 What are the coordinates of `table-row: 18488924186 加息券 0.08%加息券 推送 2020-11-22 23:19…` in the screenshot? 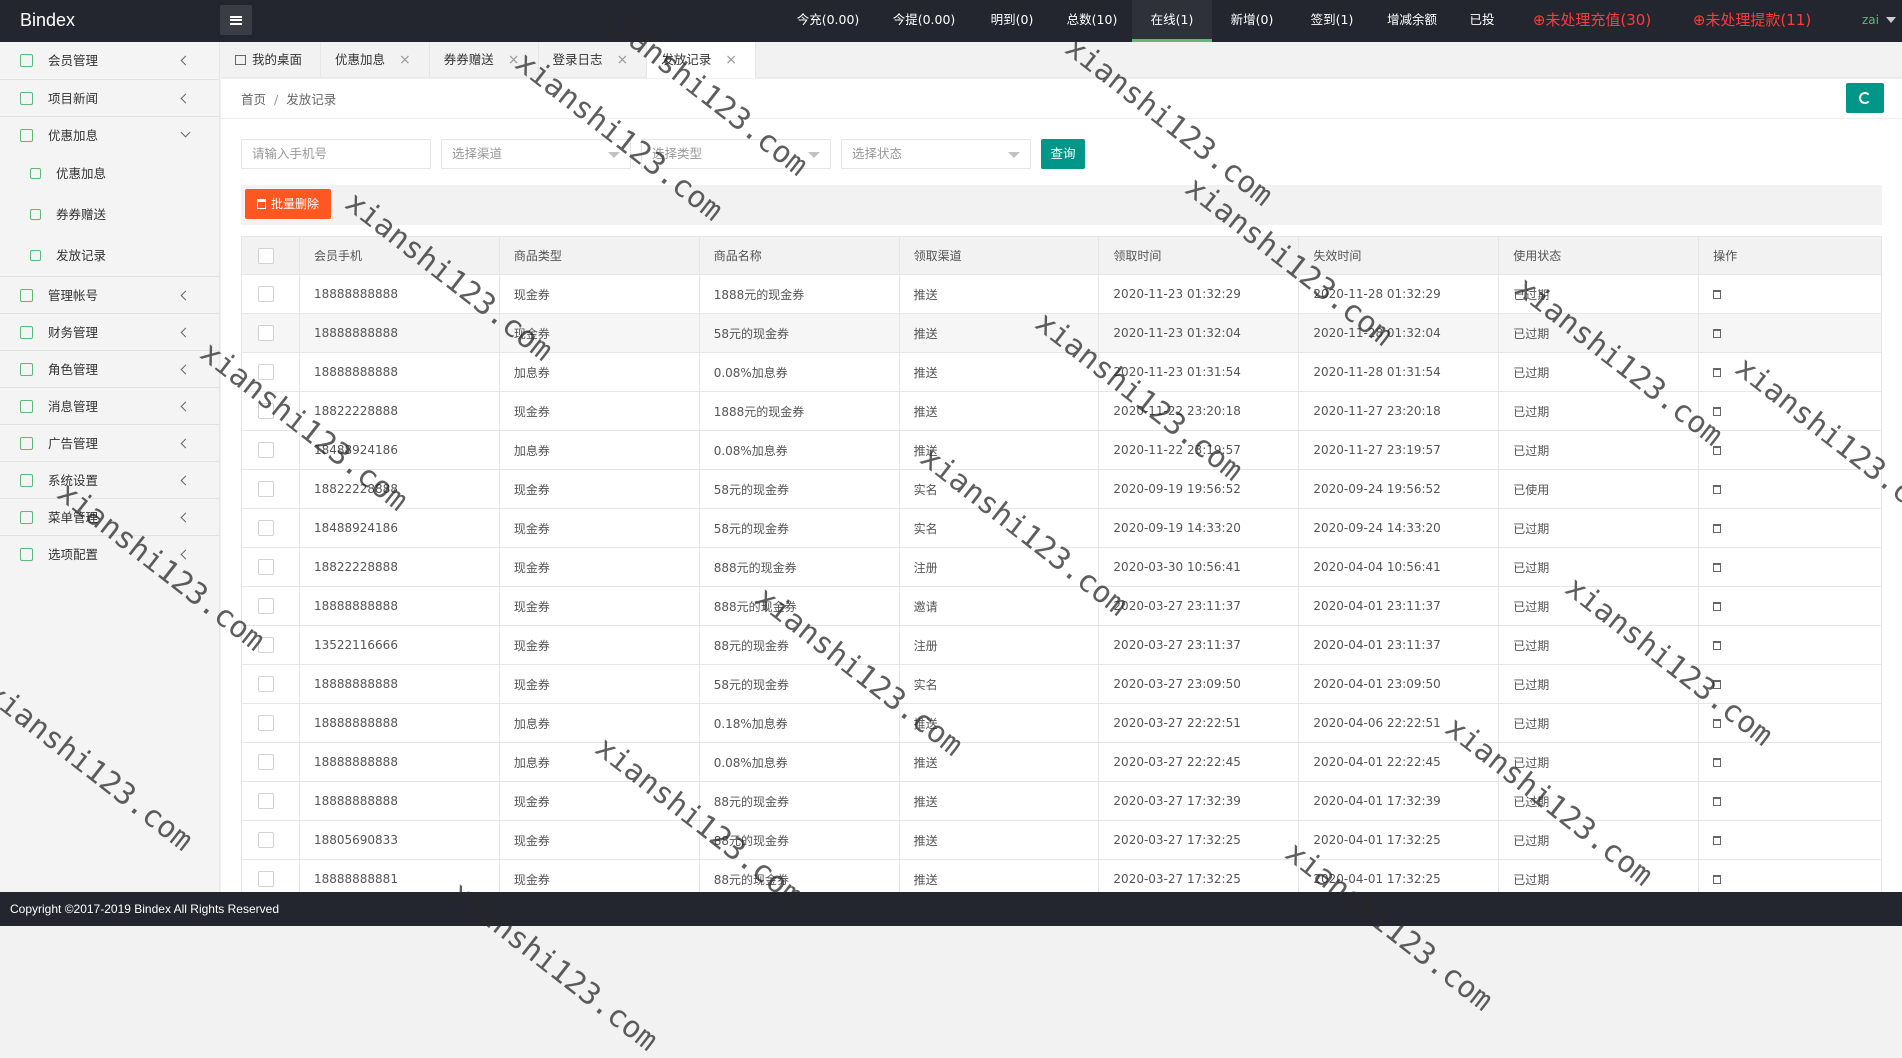 It's located at (1061, 450).